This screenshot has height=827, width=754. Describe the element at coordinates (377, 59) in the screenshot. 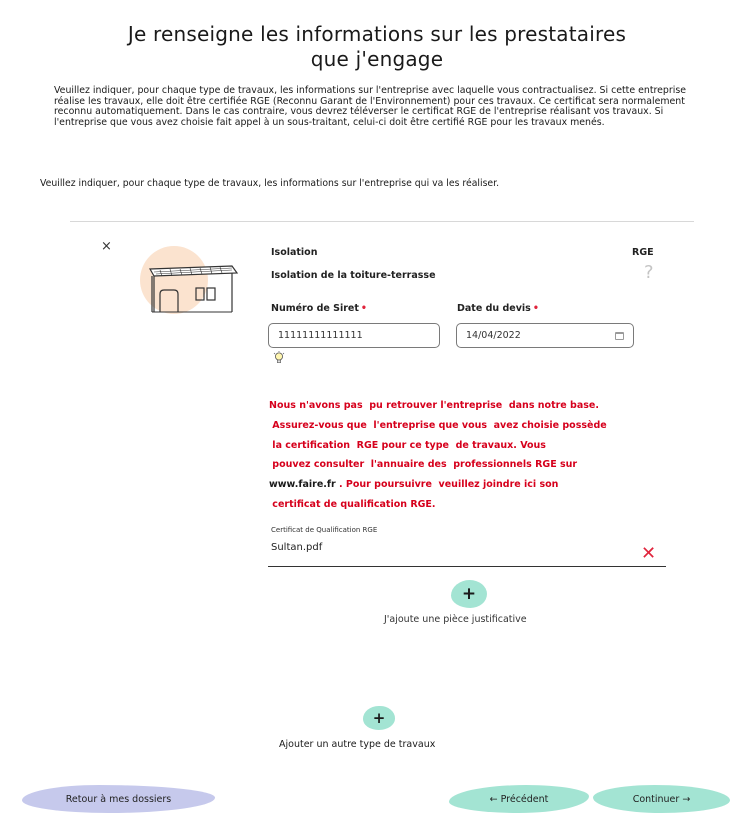

I see `page-title-line2: que j'engage` at that location.